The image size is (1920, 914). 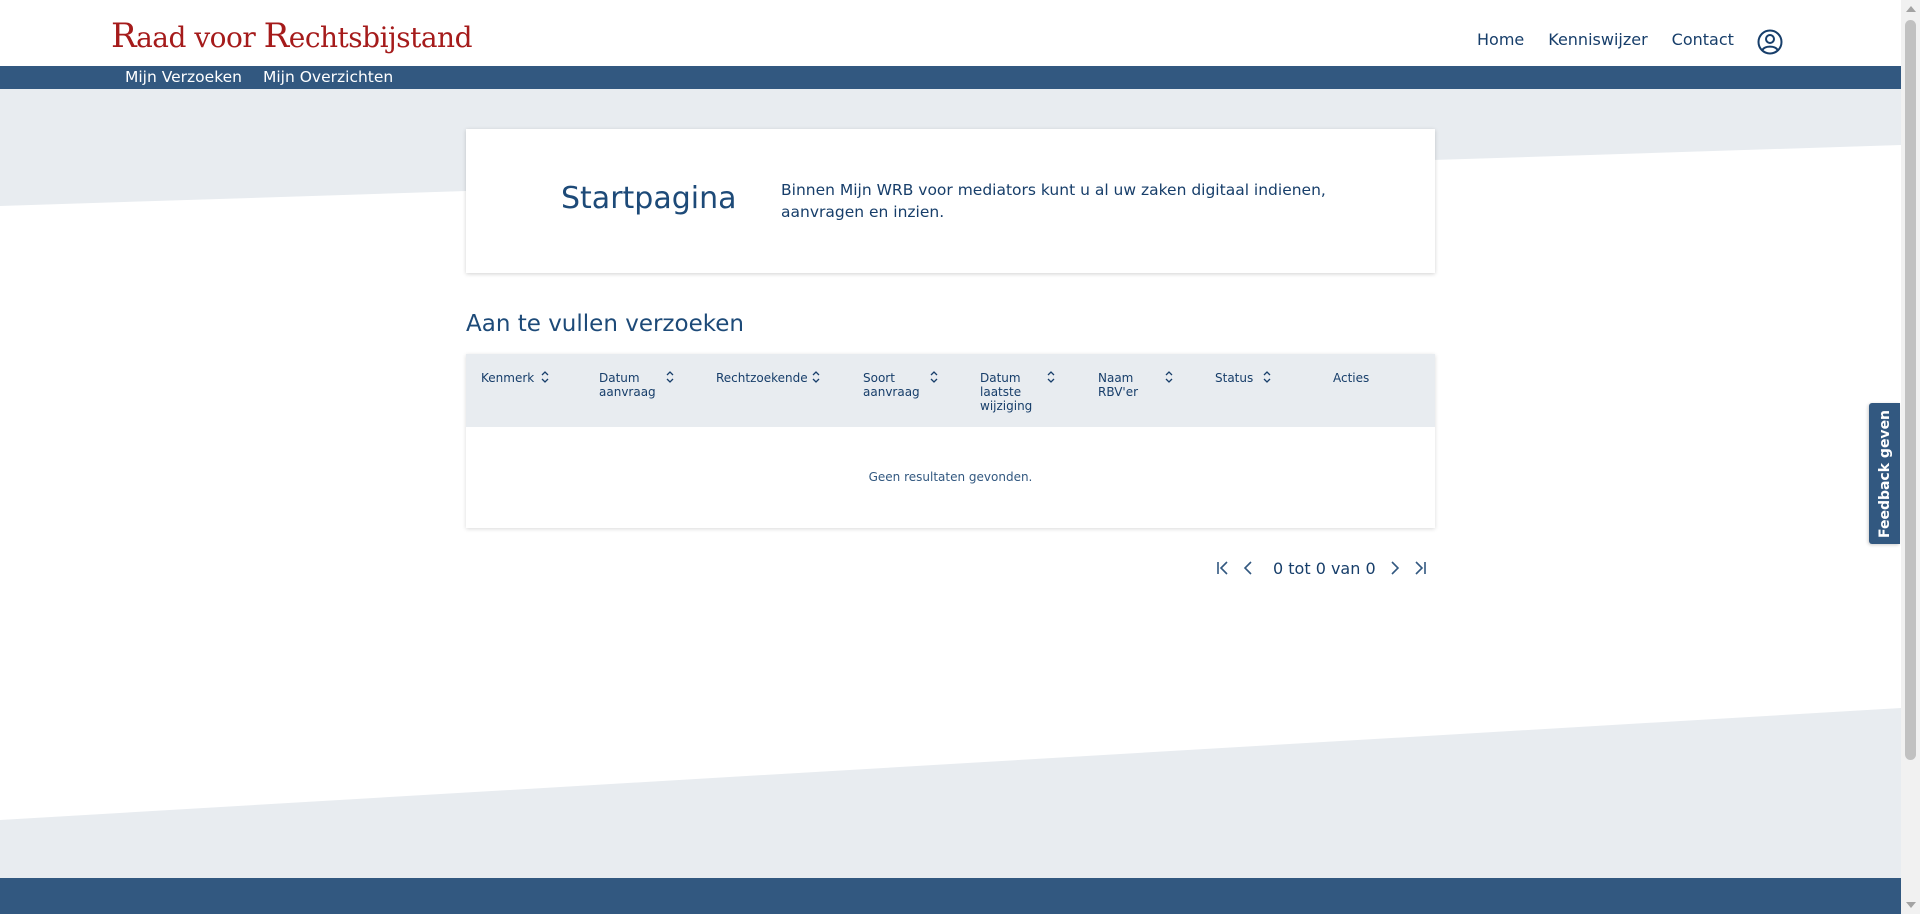 I want to click on top-navigation: Home Kenniswijzer Contact, so click(x=1617, y=39).